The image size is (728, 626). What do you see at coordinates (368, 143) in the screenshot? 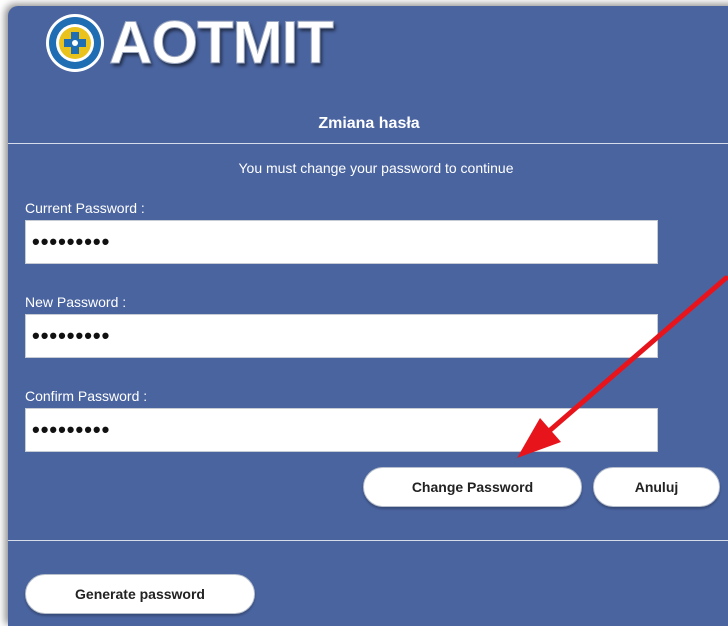
I see `title-divider` at bounding box center [368, 143].